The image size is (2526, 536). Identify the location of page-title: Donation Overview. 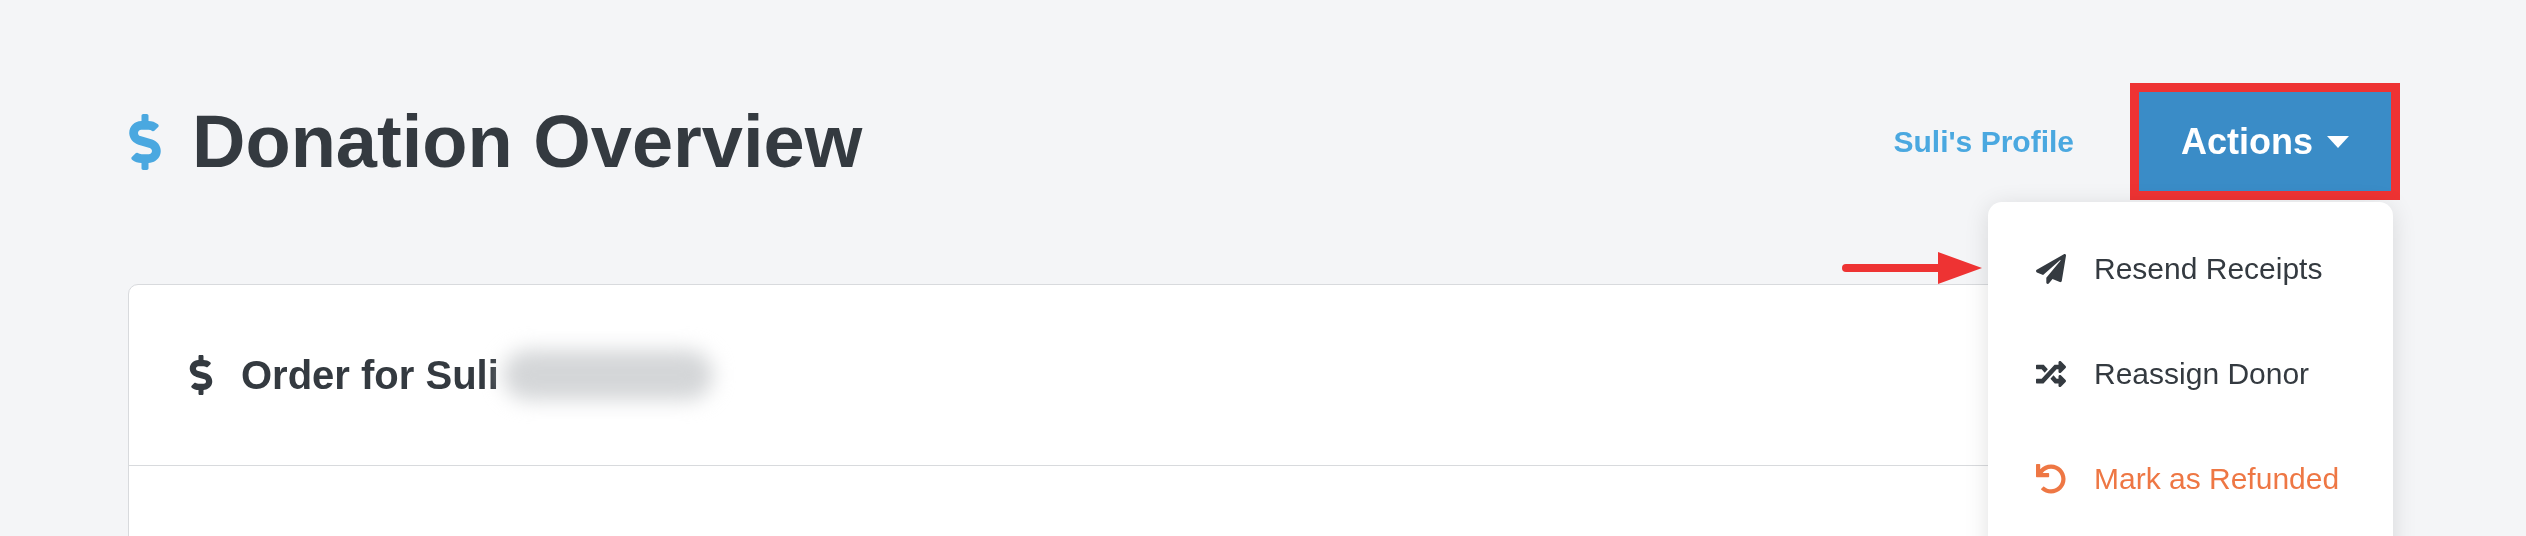
(527, 142).